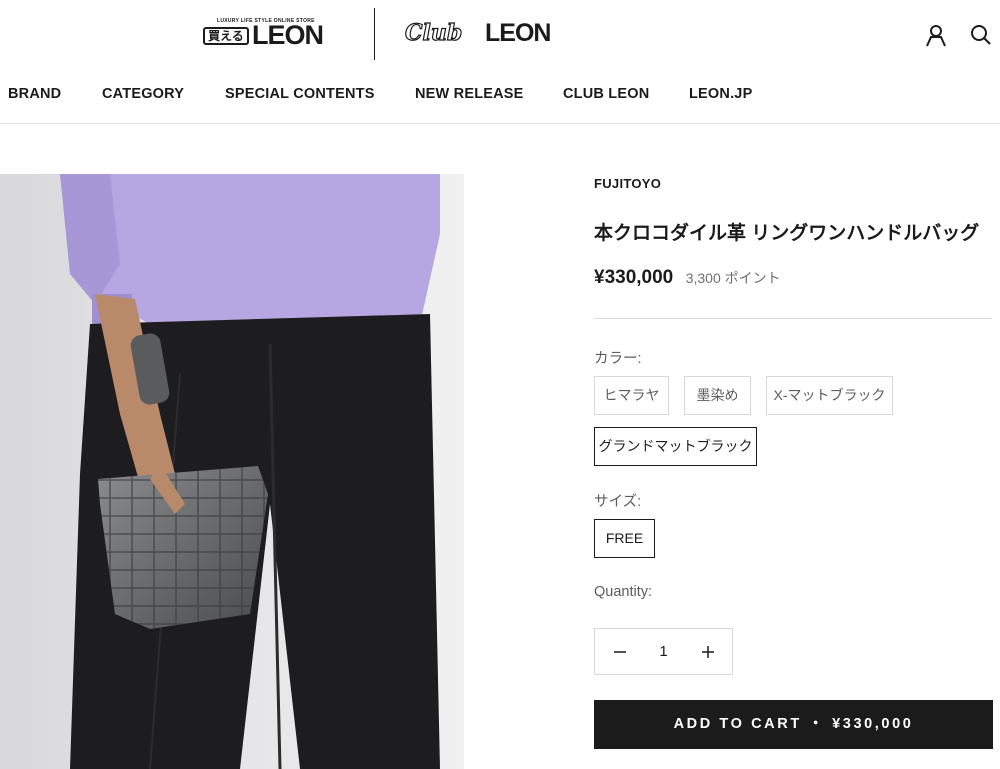 This screenshot has height=769, width=1000. Describe the element at coordinates (793, 318) in the screenshot. I see `divider` at that location.